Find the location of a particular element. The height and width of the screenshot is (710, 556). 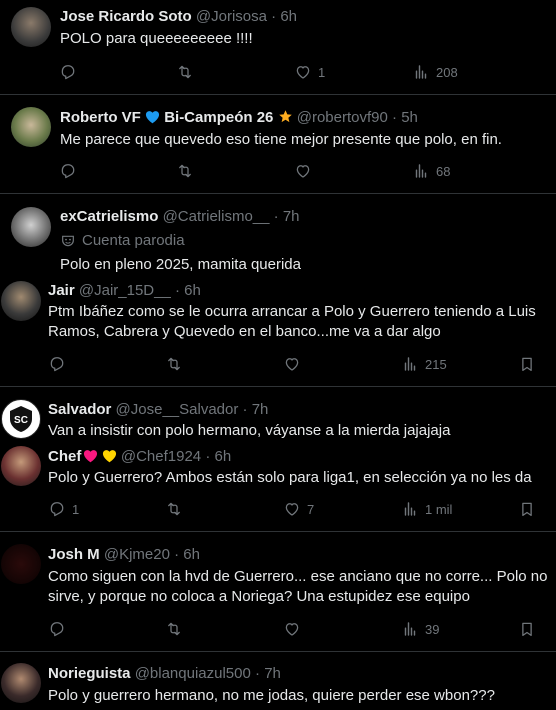

star-icon is located at coordinates (285, 116).